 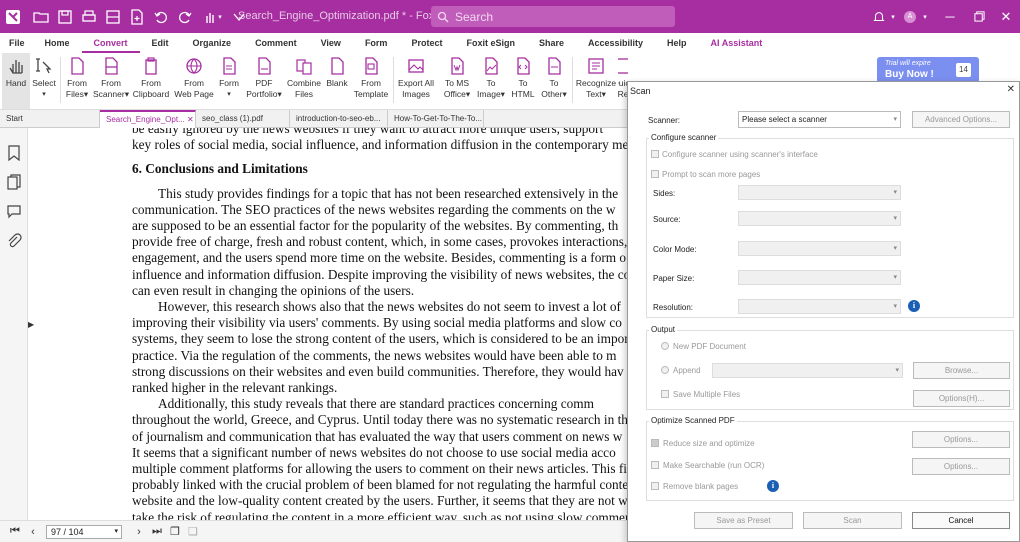 I want to click on menu-edit: Edit, so click(x=160, y=43).